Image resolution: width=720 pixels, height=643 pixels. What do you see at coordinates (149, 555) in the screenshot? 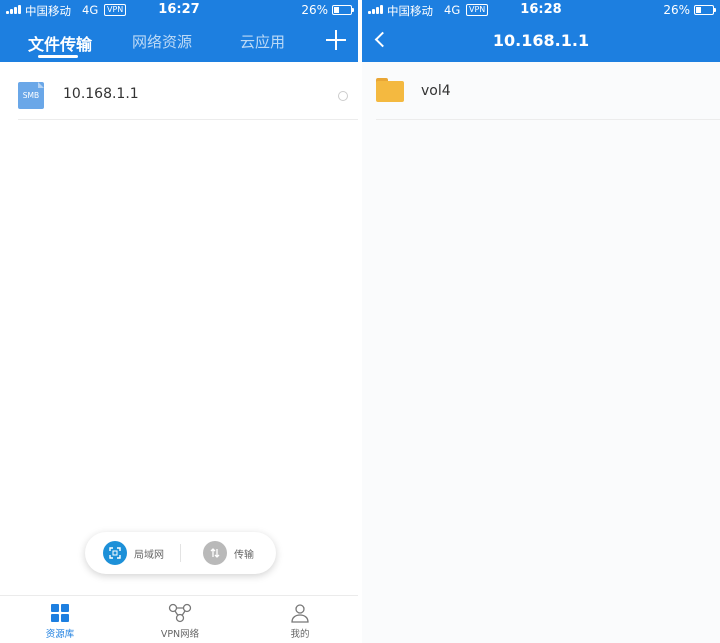
I see `lan-label: 局域网` at bounding box center [149, 555].